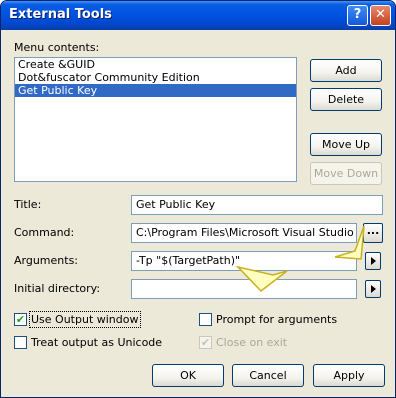 The height and width of the screenshot is (398, 396). Describe the element at coordinates (57, 288) in the screenshot. I see `initial-directory-label: Initial directory:` at that location.